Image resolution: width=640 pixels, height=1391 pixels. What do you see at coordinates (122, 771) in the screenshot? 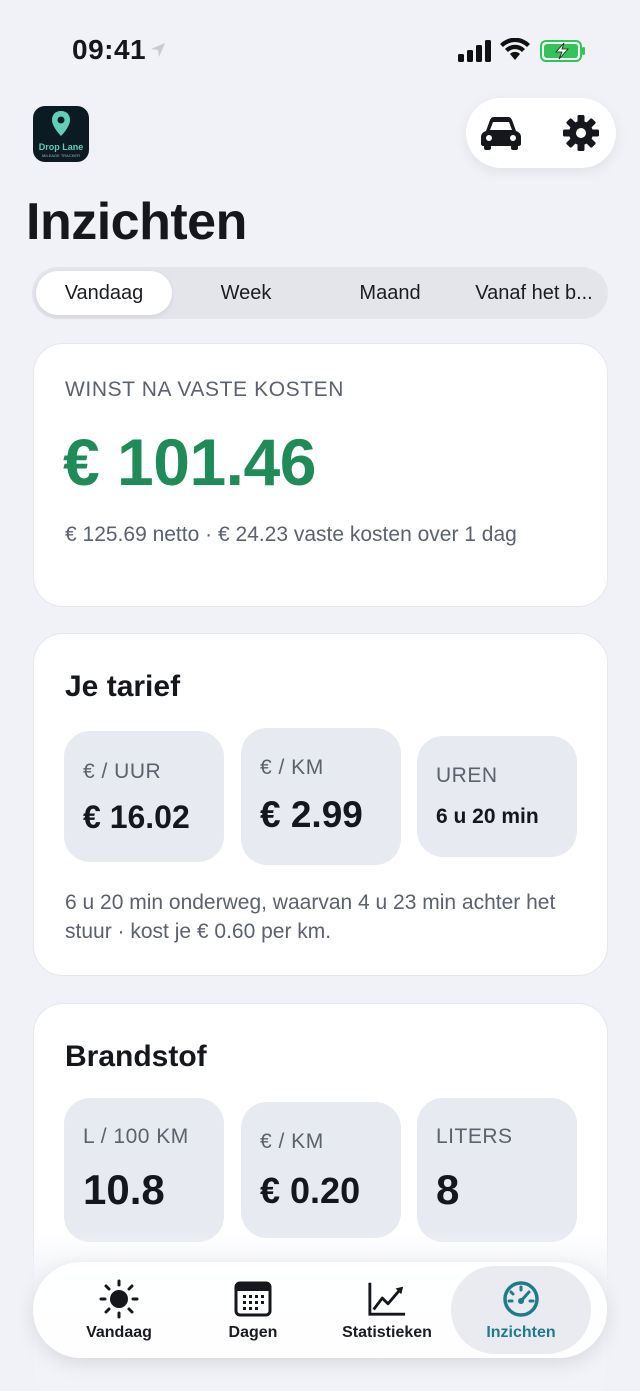
I see `tile-label: € / UUR` at bounding box center [122, 771].